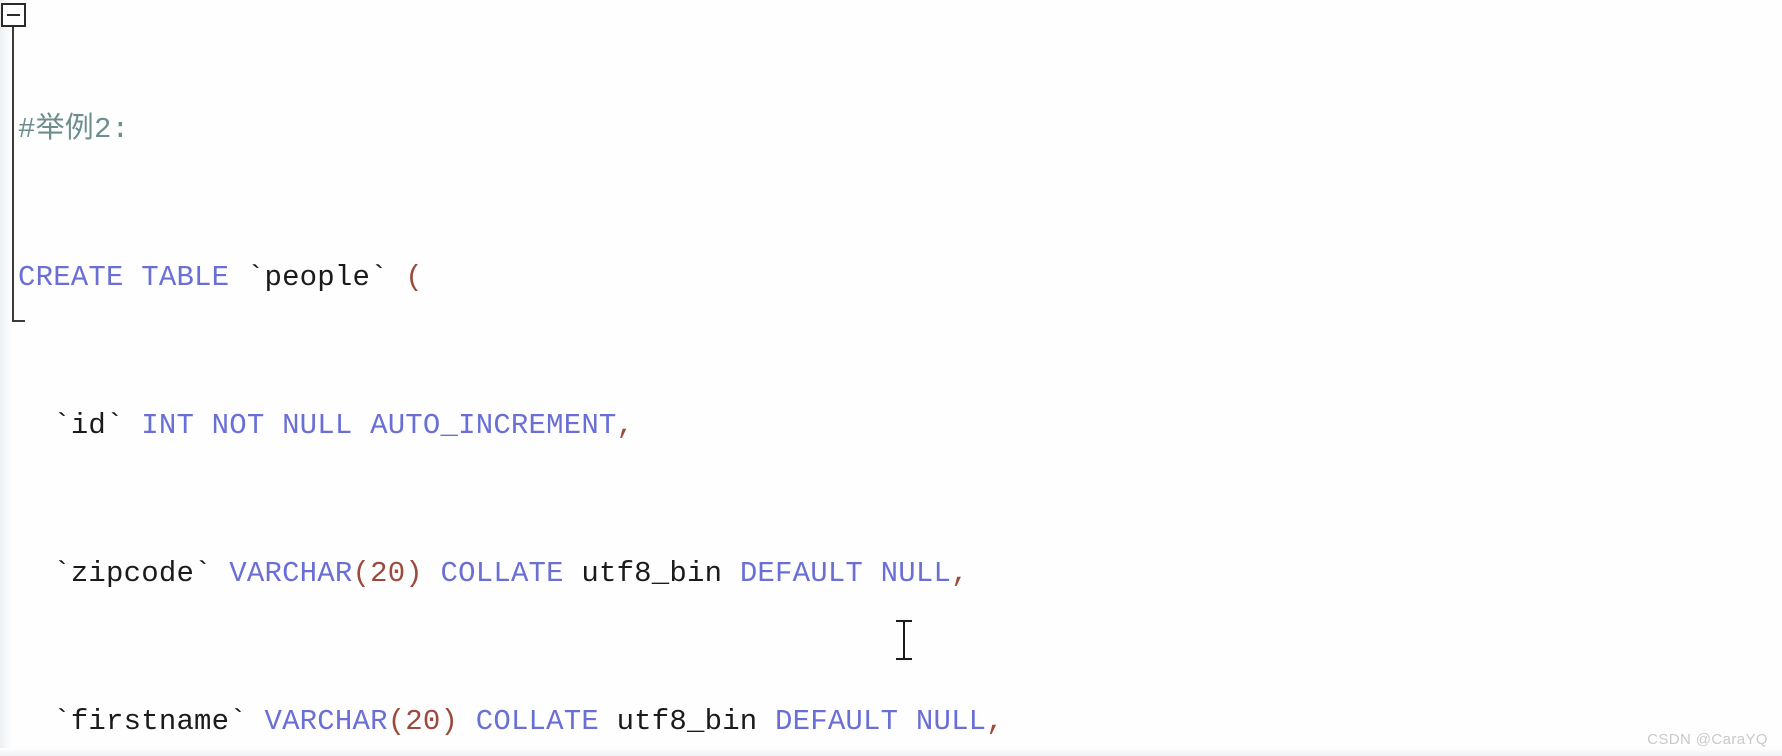 The width and height of the screenshot is (1782, 756). Describe the element at coordinates (326, 721) in the screenshot. I see `column-type-firstname: VARCHAR` at that location.